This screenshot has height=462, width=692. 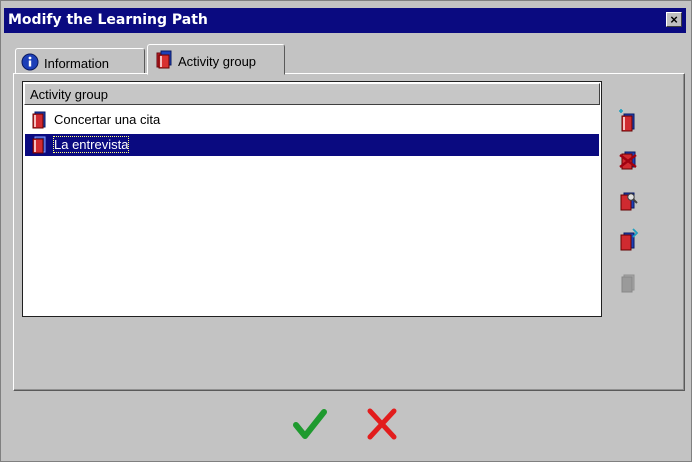 What do you see at coordinates (674, 19) in the screenshot?
I see `close-button: ×` at bounding box center [674, 19].